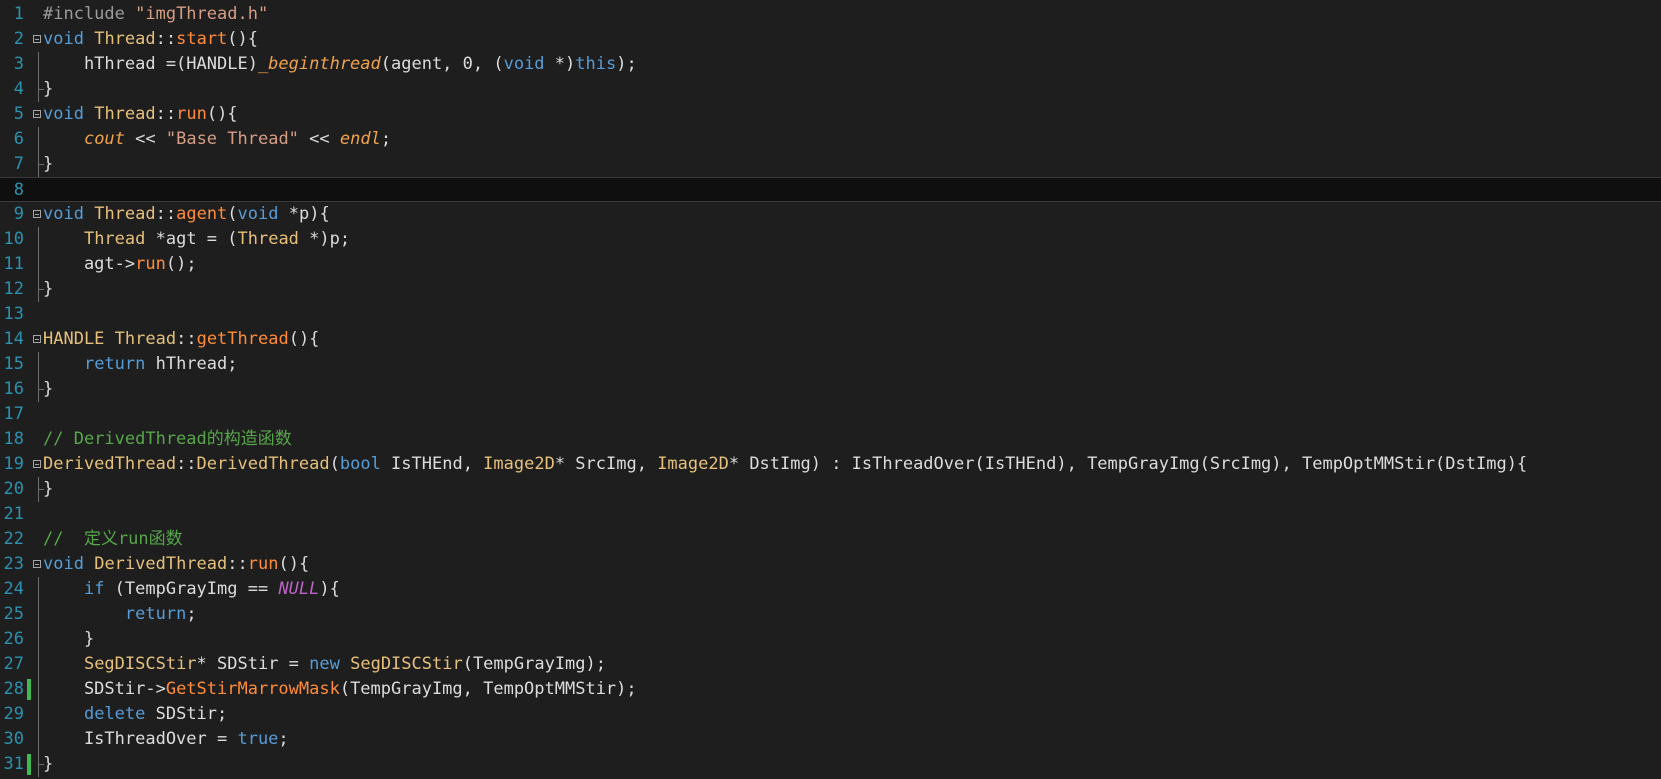  I want to click on code-line: 11 agt->run();, so click(830, 264).